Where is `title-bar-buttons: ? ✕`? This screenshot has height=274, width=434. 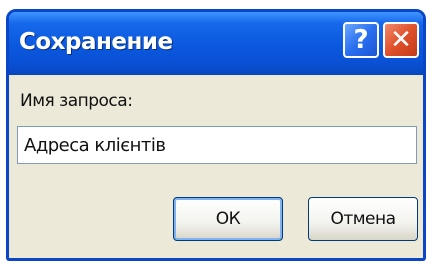
title-bar-buttons: ? ✕ is located at coordinates (381, 40).